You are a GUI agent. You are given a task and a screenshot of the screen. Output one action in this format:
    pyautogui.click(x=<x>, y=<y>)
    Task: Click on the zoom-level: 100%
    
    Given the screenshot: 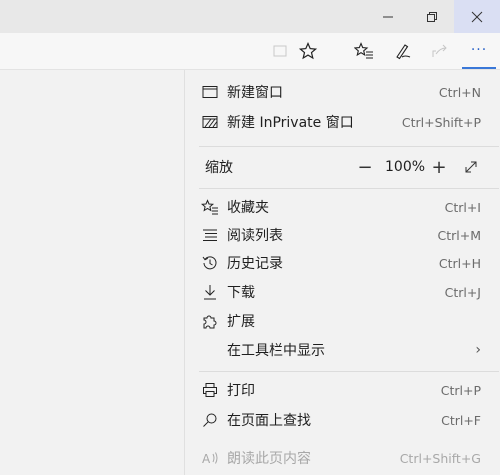 What is the action you would take?
    pyautogui.click(x=405, y=167)
    